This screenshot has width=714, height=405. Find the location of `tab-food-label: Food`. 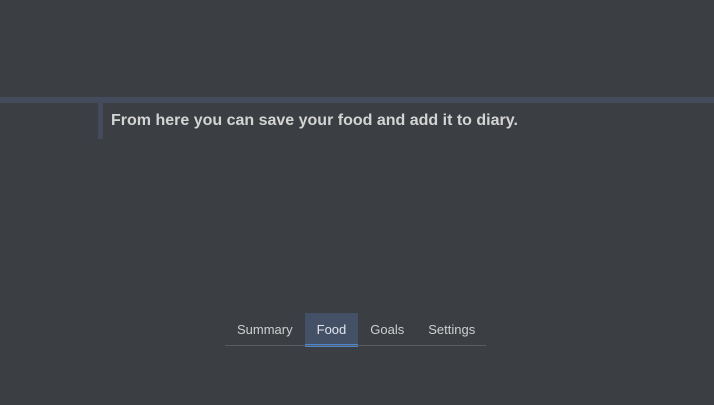

tab-food-label: Food is located at coordinates (331, 329).